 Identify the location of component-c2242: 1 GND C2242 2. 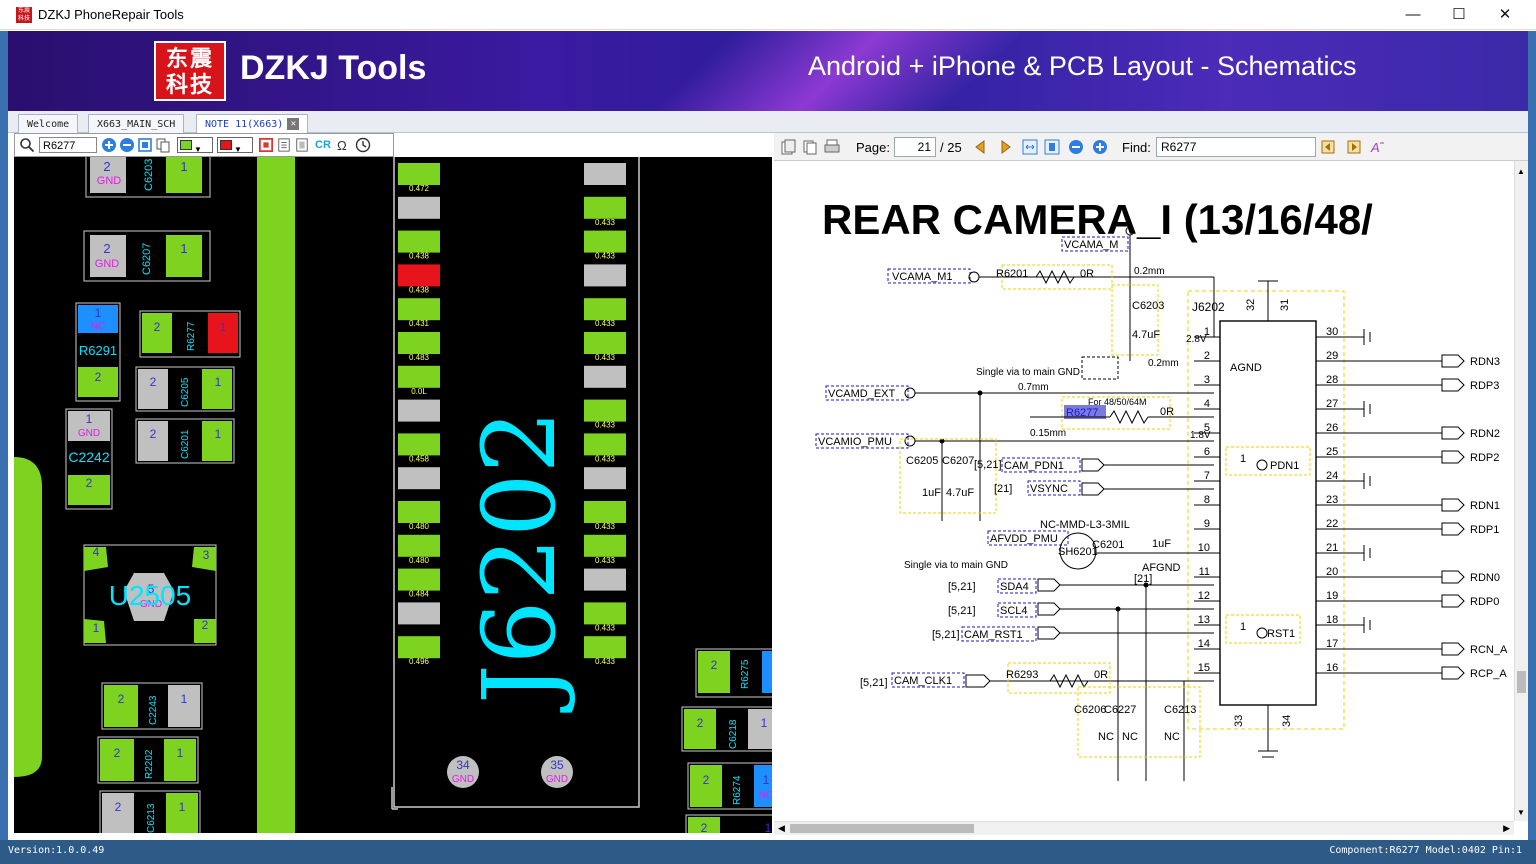
(89, 459).